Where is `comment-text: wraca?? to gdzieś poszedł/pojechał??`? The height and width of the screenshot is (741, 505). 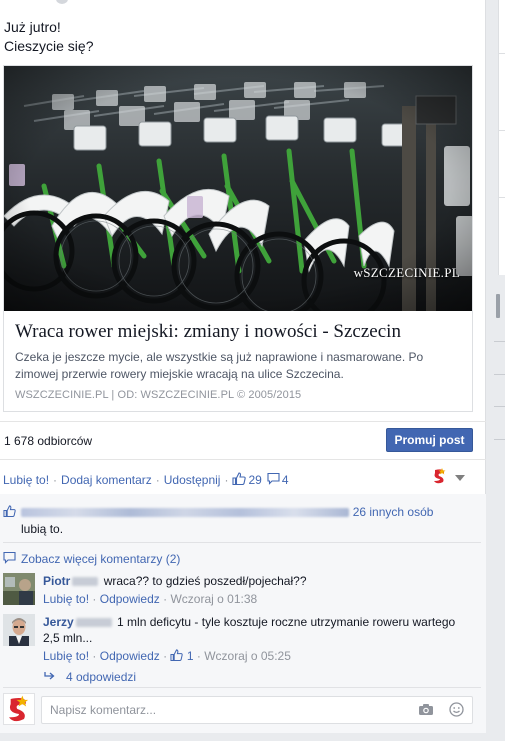
comment-text: wraca?? to gdzieś poszedł/pojechał?? is located at coordinates (205, 581).